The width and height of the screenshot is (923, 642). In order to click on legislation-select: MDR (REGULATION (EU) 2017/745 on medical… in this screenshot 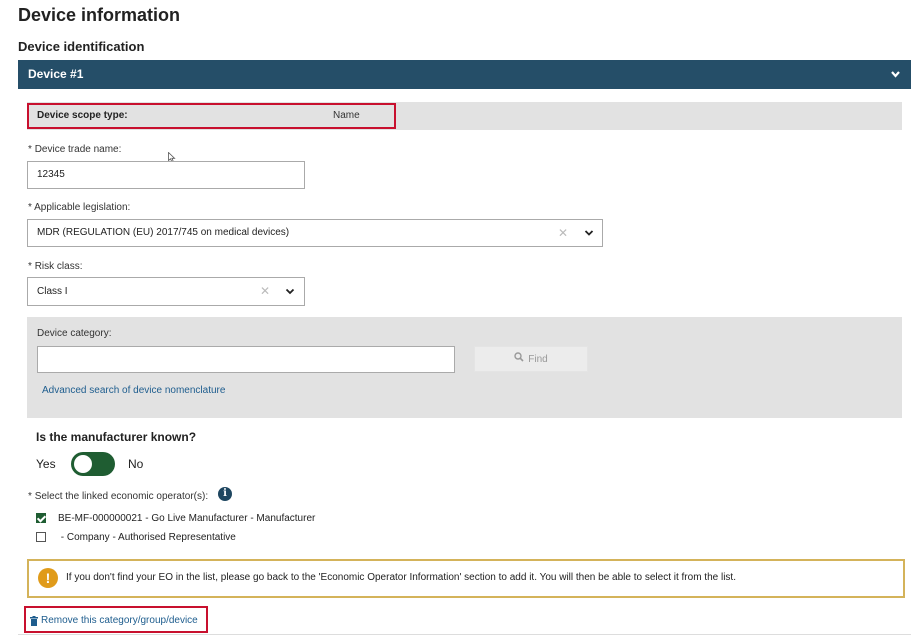, I will do `click(315, 233)`.